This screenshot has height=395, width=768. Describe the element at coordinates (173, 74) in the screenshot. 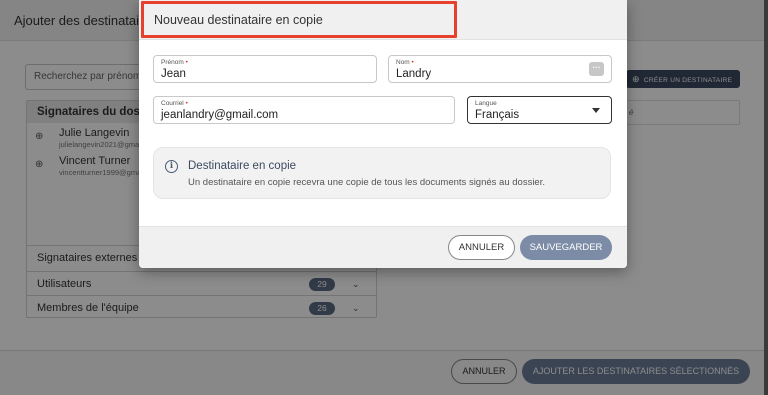

I see `first-name-value: Jean` at that location.